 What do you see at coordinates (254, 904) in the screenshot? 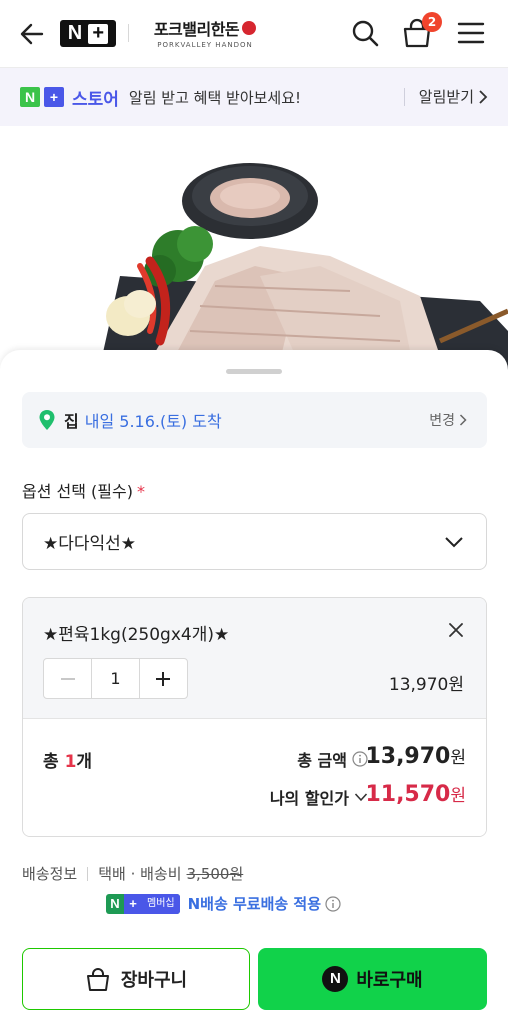
I see `membership-shipping-text: N배송 무료배송 적용` at bounding box center [254, 904].